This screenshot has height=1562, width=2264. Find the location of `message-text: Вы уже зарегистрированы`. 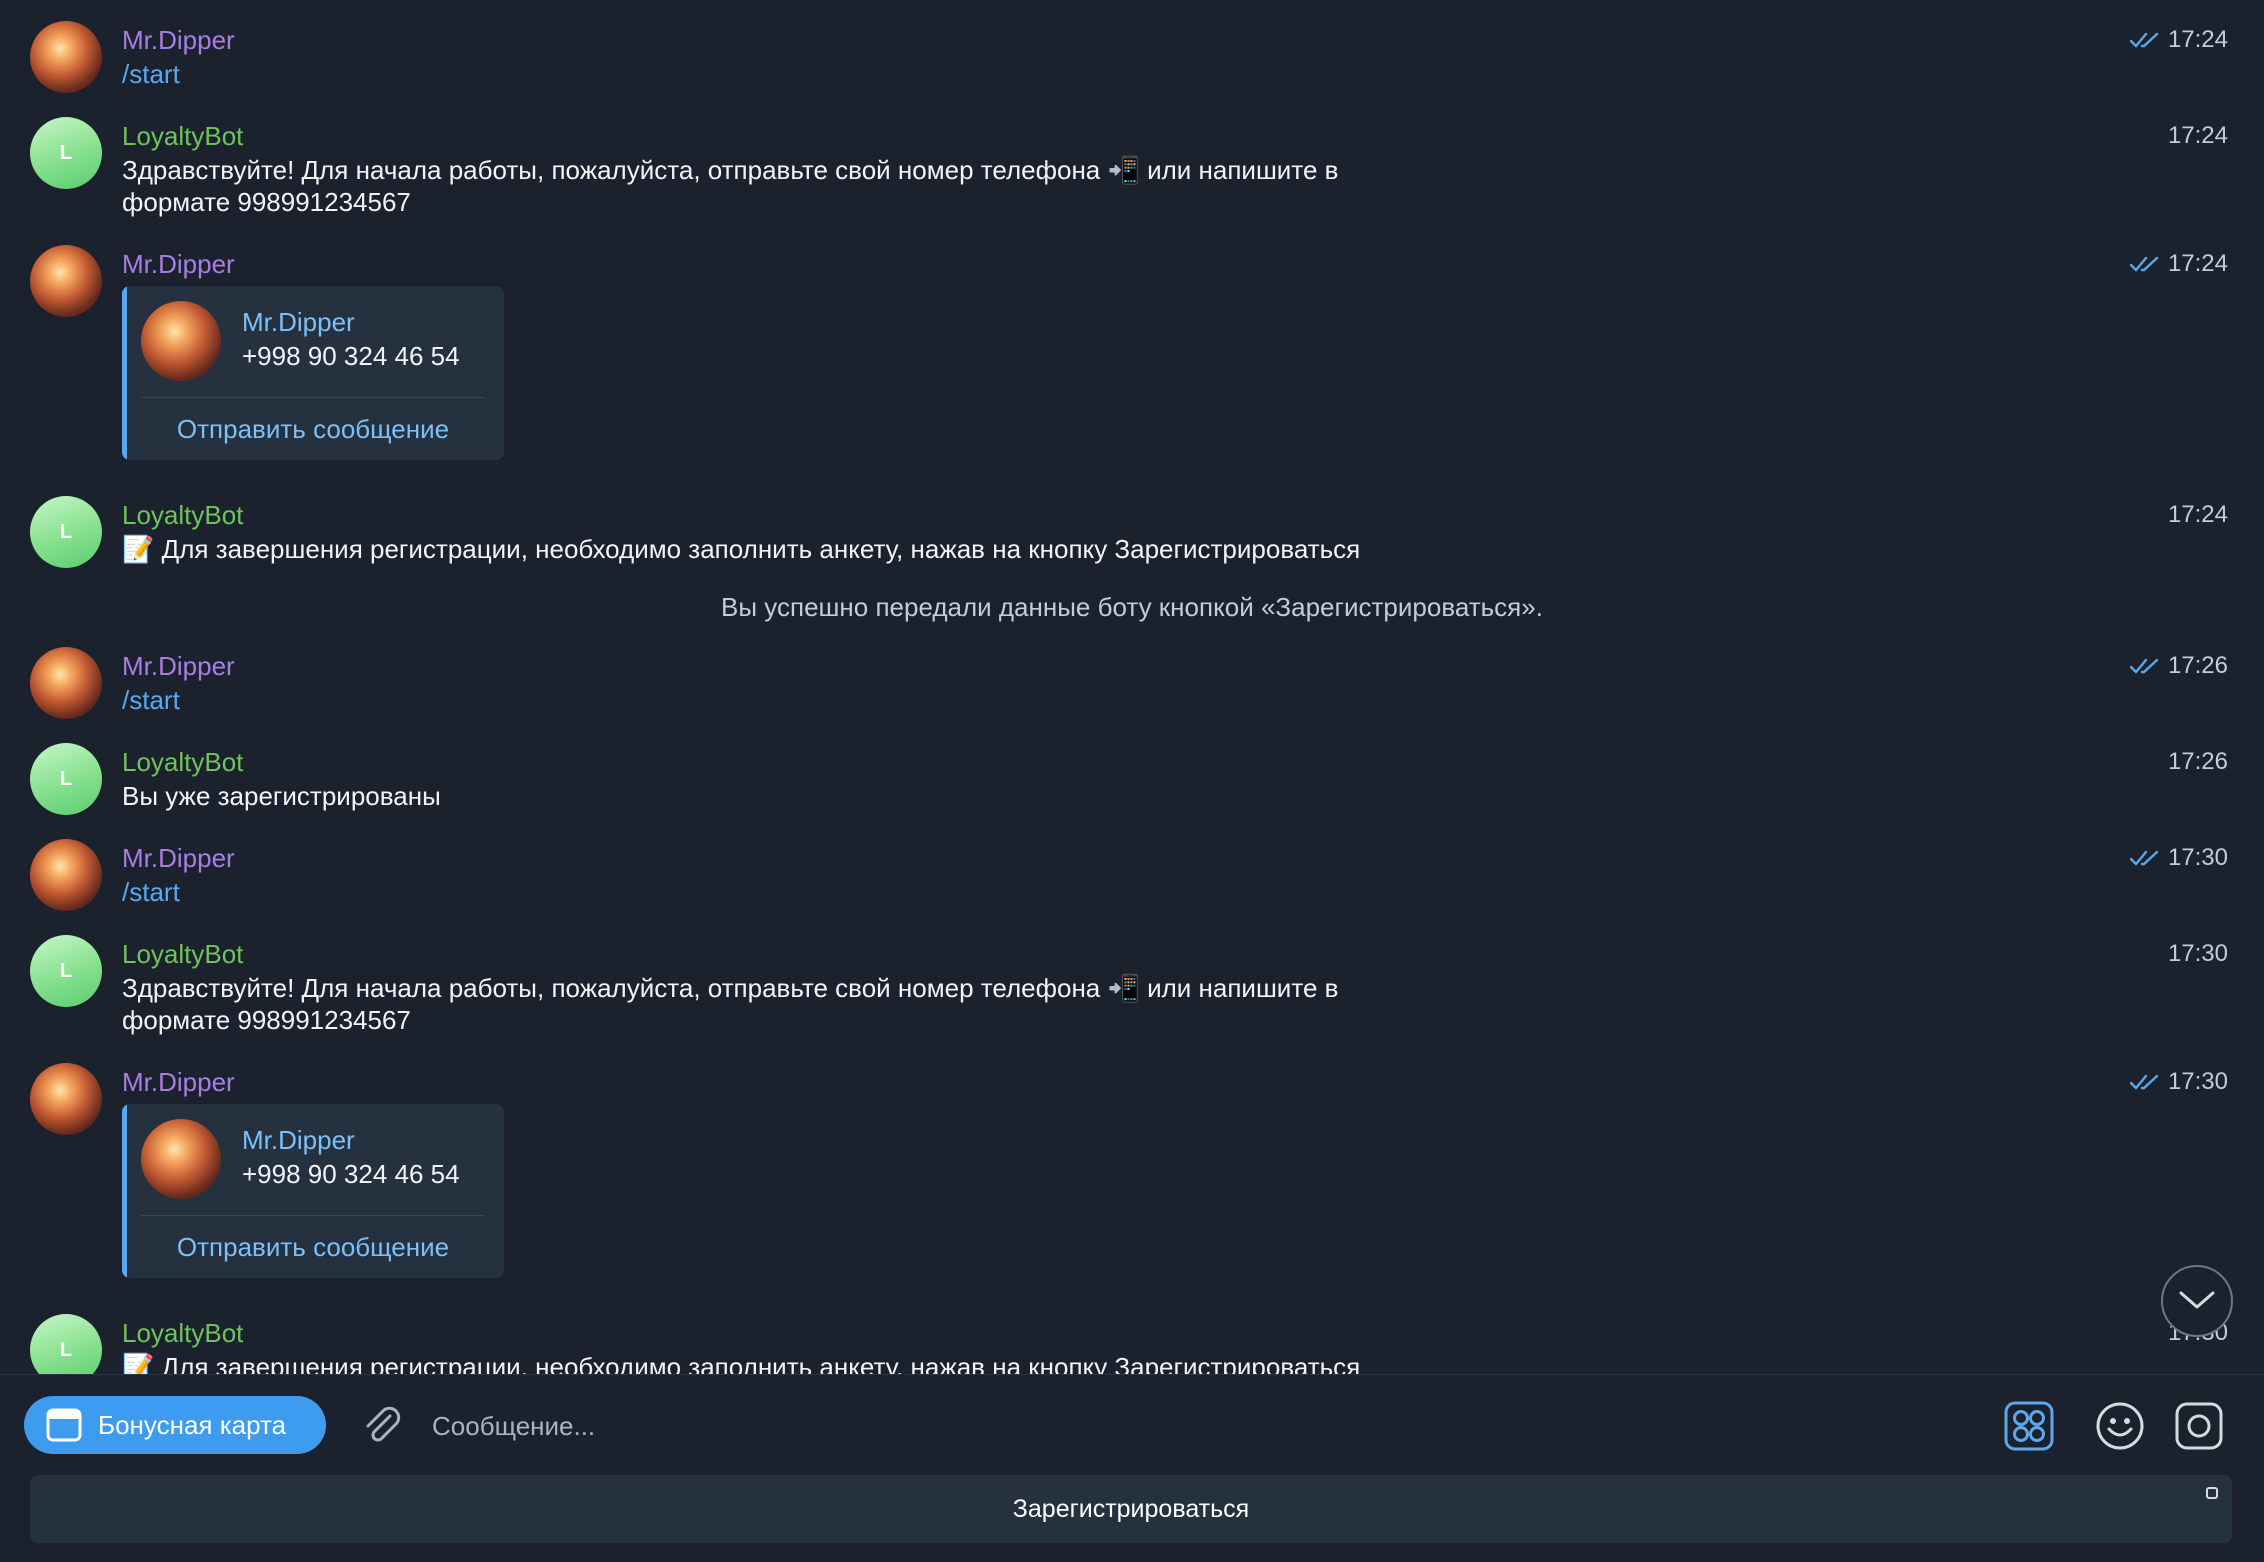

message-text: Вы уже зарегистрированы is located at coordinates (281, 796).